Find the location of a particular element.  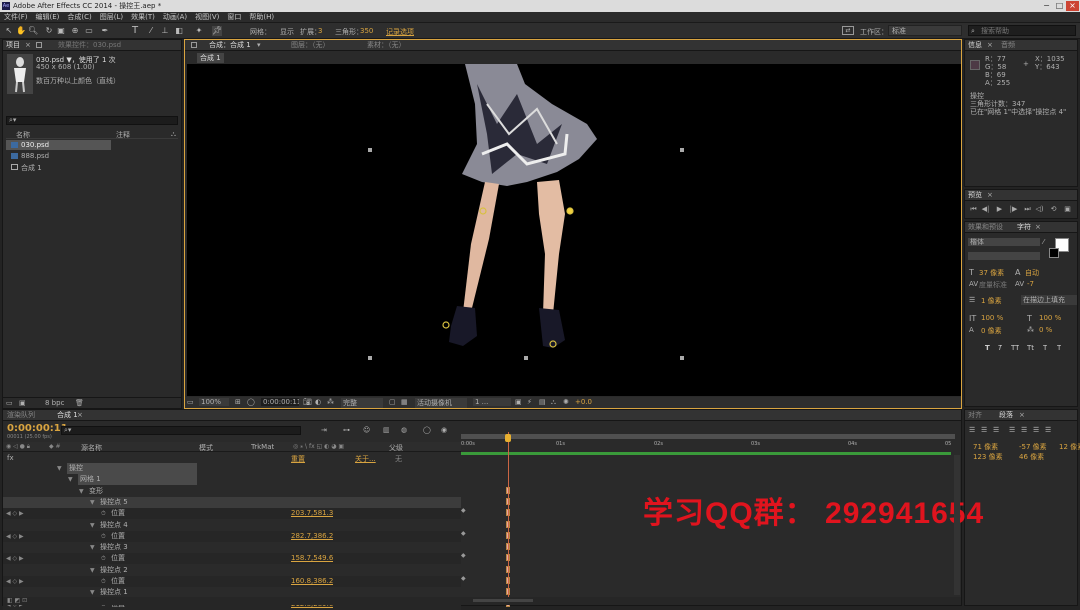

last-frame-icon: ⏭ is located at coordinates (1027, 209).